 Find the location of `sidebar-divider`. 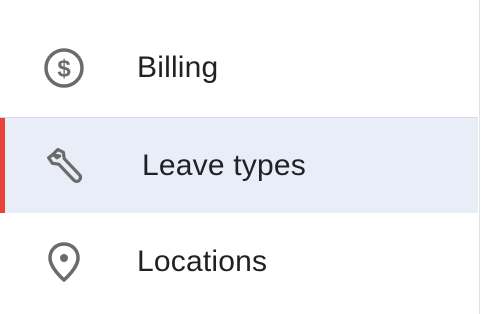

sidebar-divider is located at coordinates (479, 157).